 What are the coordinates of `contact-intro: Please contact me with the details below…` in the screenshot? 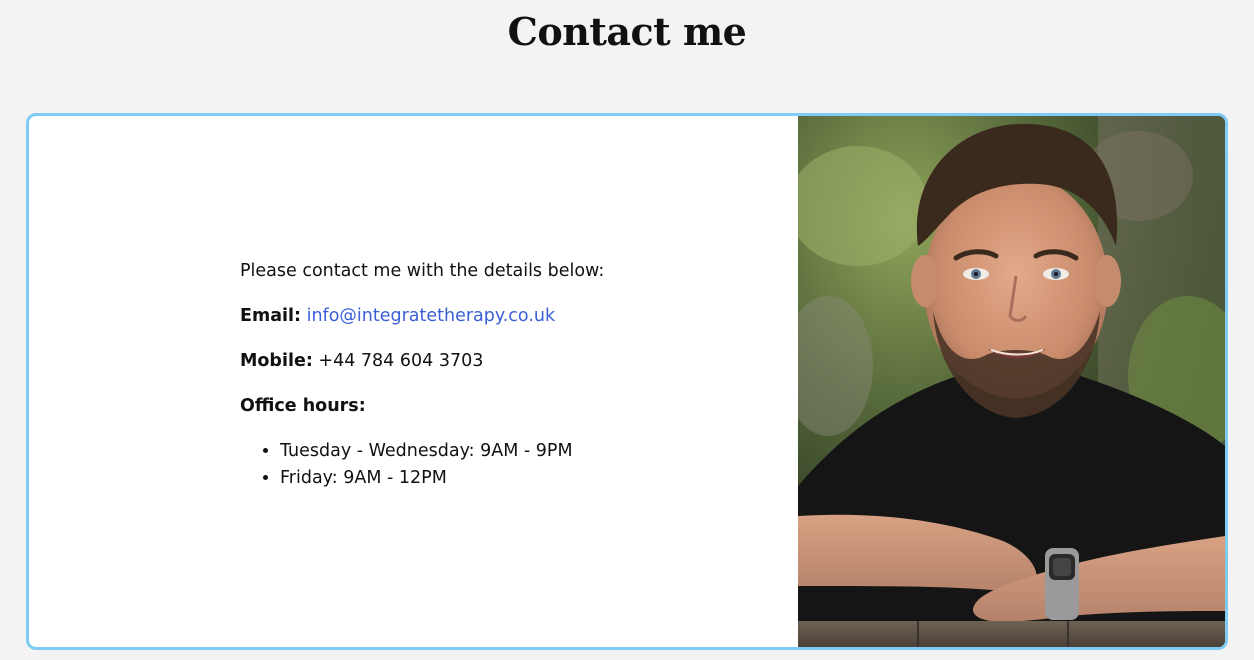 It's located at (422, 271).